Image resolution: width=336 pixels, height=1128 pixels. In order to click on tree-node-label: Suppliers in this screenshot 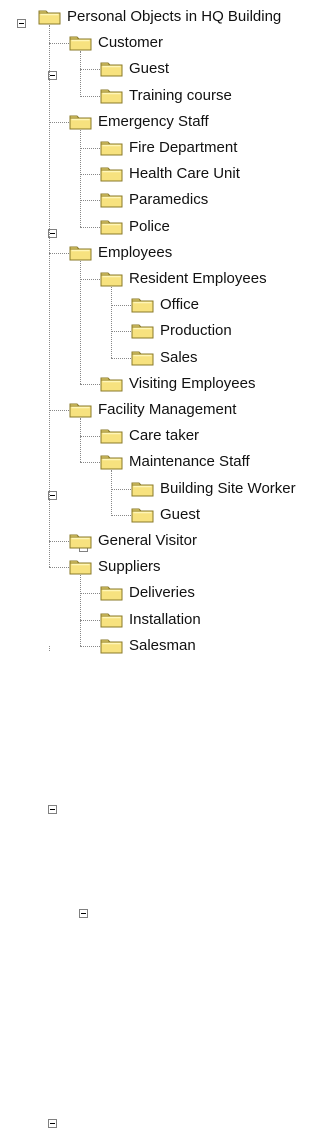, I will do `click(129, 567)`.